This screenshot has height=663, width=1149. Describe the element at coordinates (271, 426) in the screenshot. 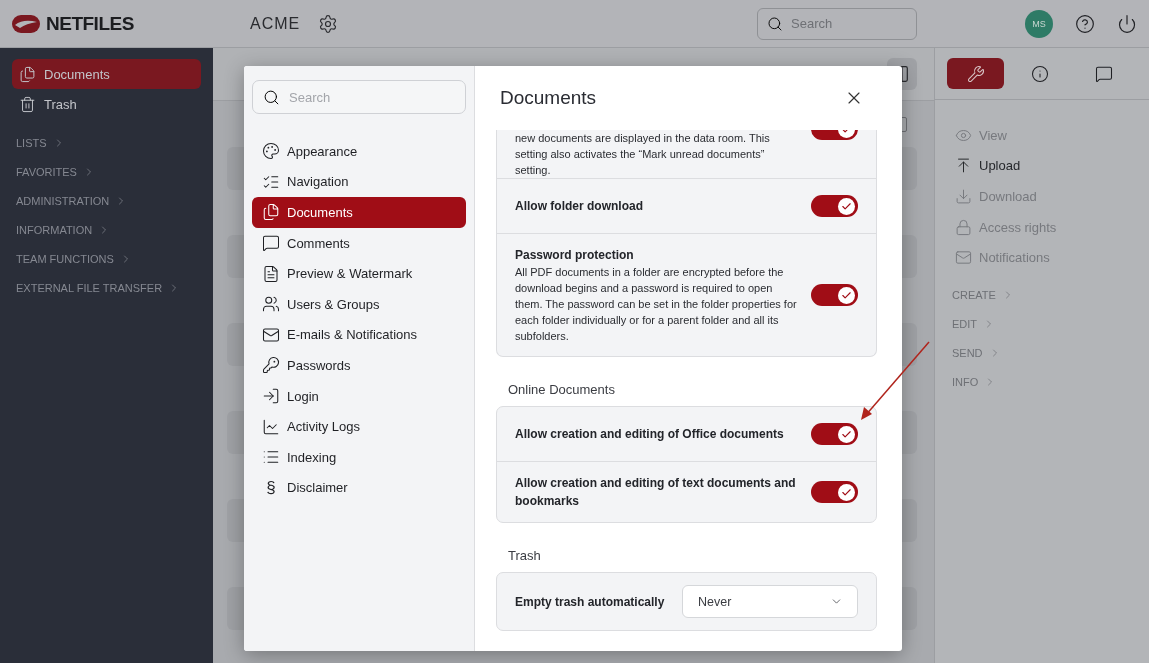

I see `chart-icon` at that location.